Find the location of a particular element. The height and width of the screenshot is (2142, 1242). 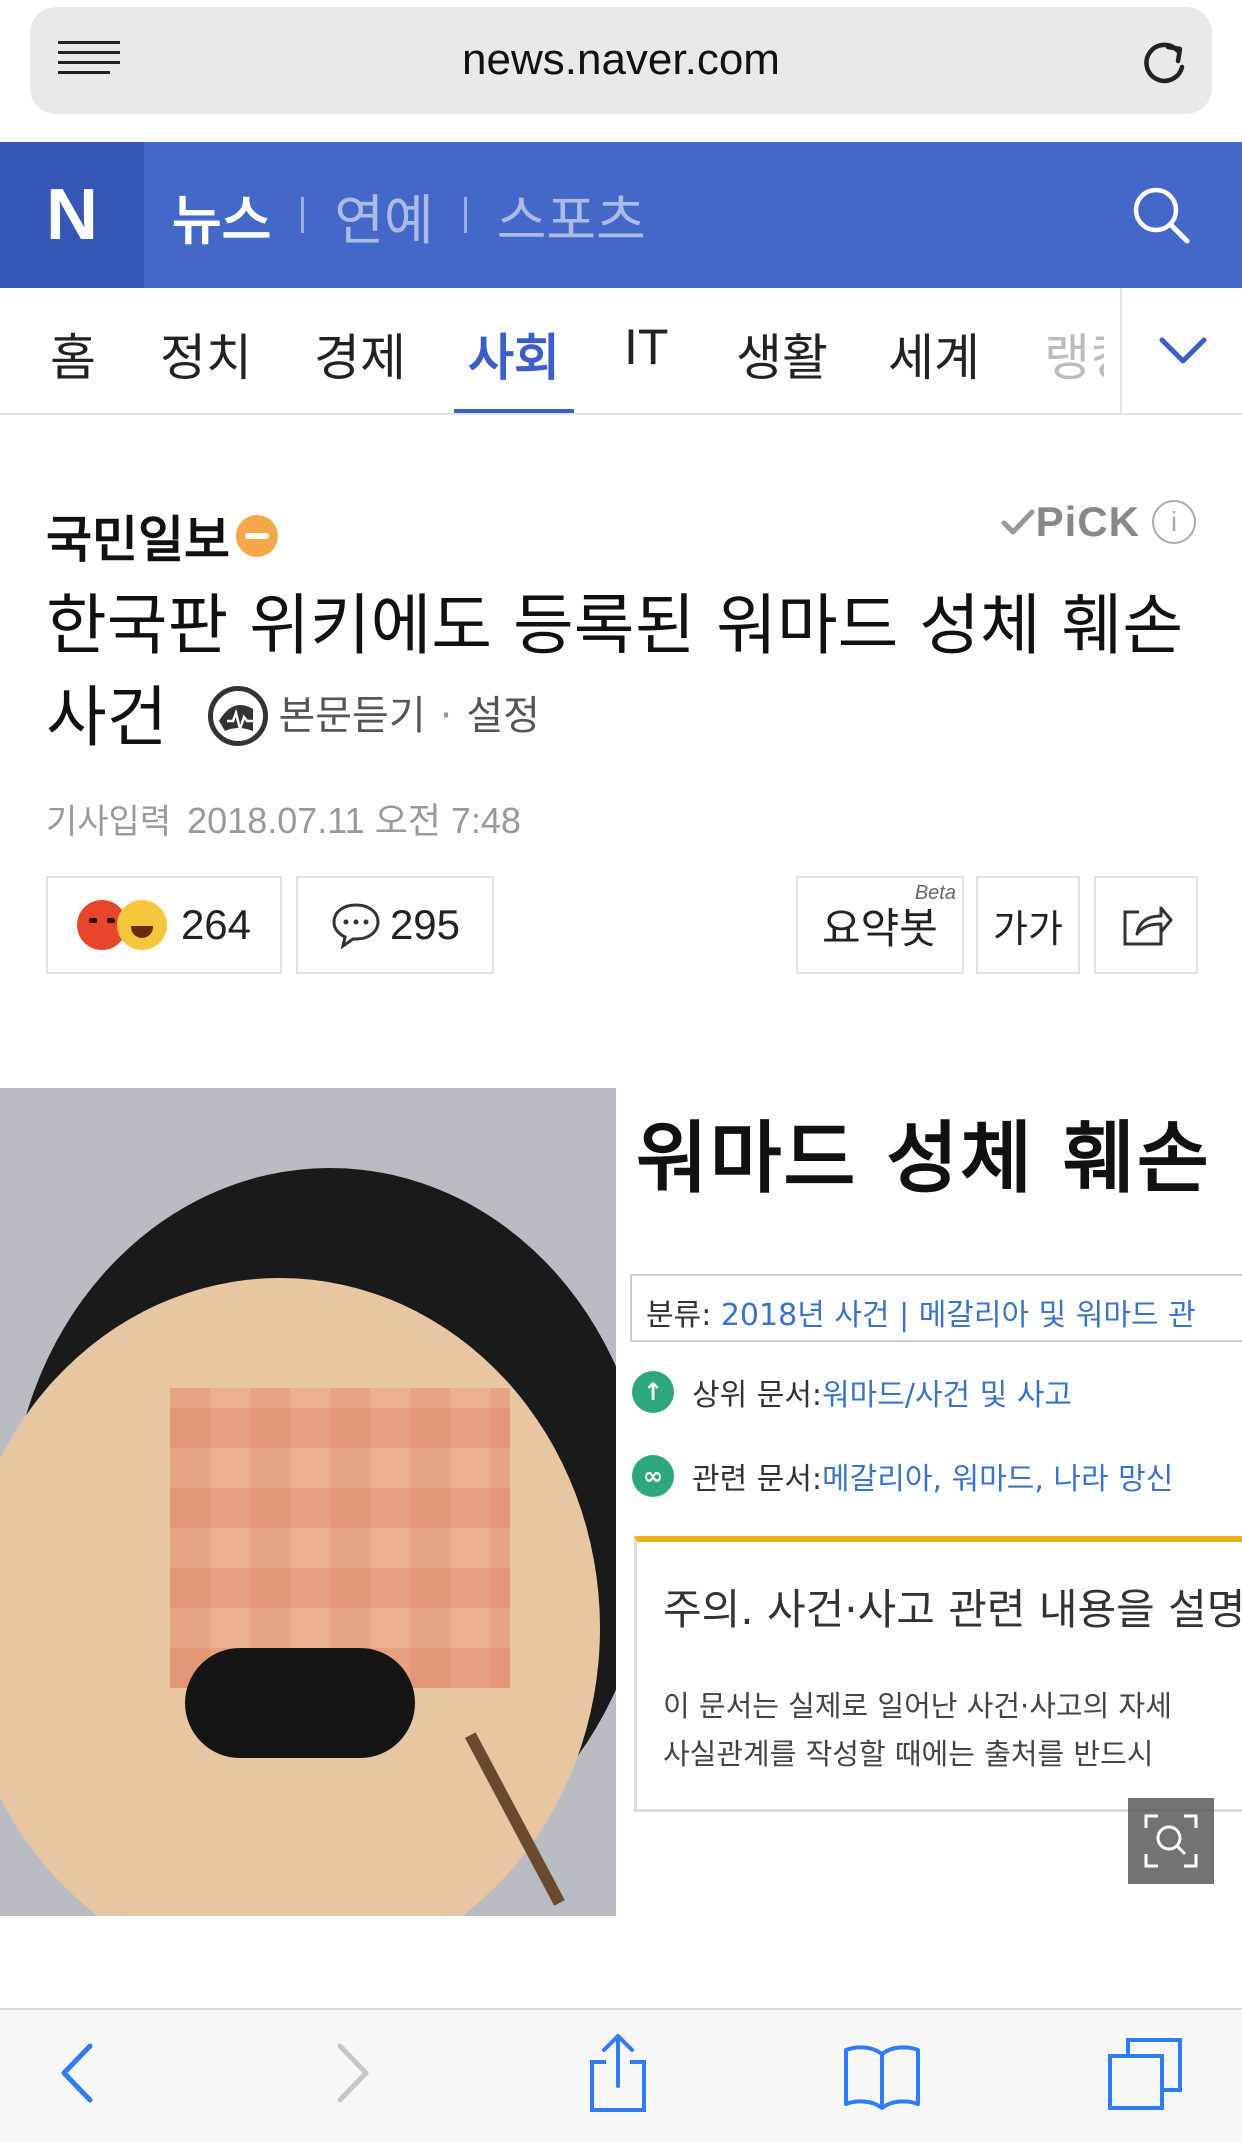

category-living: 생활 is located at coordinates (782, 365).